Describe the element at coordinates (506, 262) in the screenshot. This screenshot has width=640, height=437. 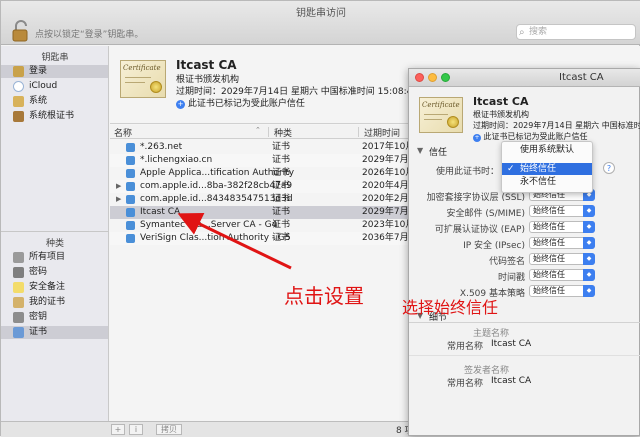
I see `code-signing-label: 代码签名` at that location.